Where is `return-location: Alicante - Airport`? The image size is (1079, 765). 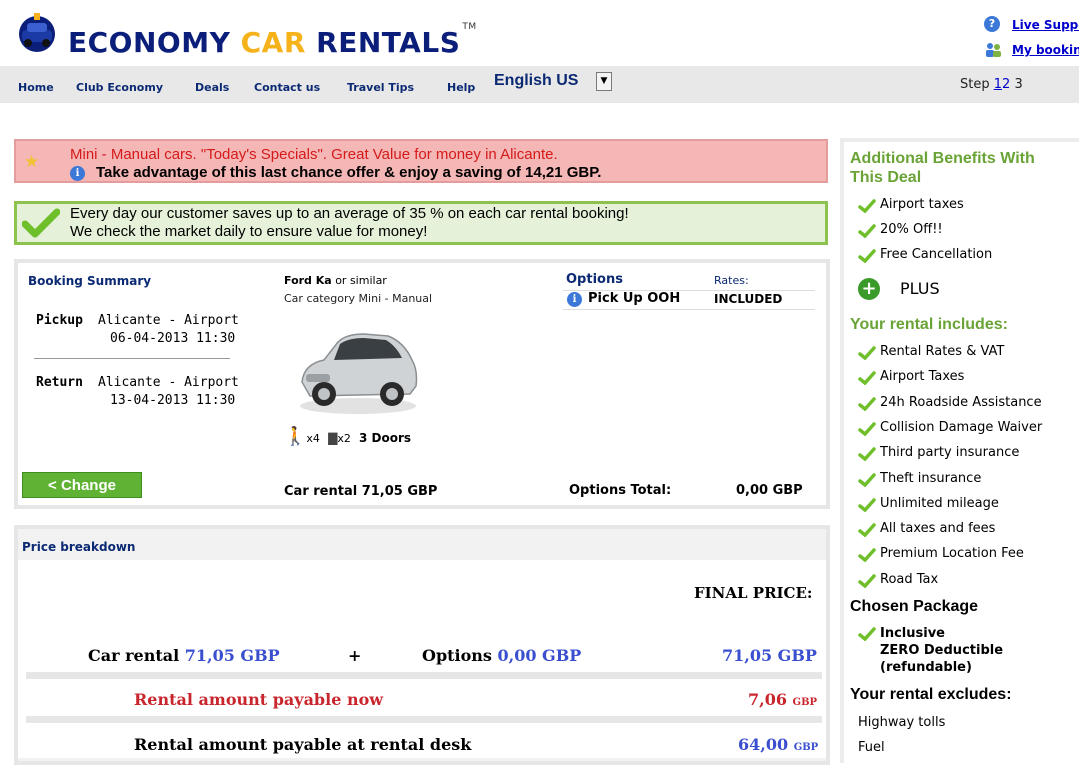
return-location: Alicante - Airport is located at coordinates (168, 382).